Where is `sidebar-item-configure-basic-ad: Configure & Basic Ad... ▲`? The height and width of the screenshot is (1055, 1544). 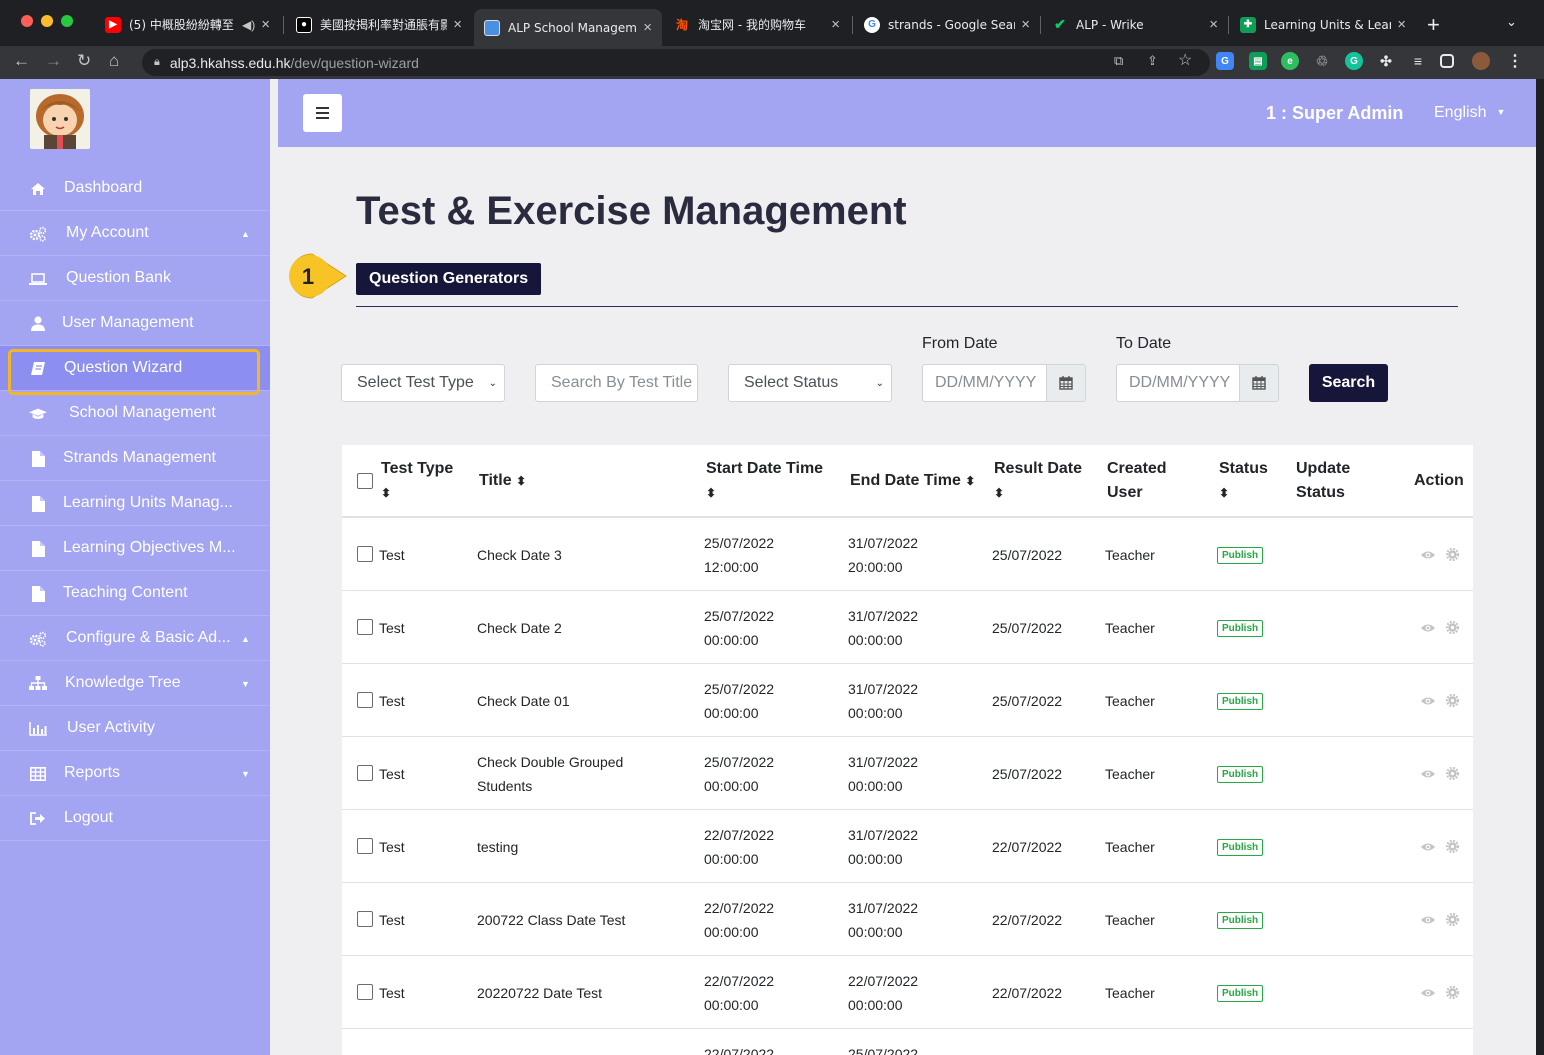 sidebar-item-configure-basic-ad: Configure & Basic Ad... ▲ is located at coordinates (135, 638).